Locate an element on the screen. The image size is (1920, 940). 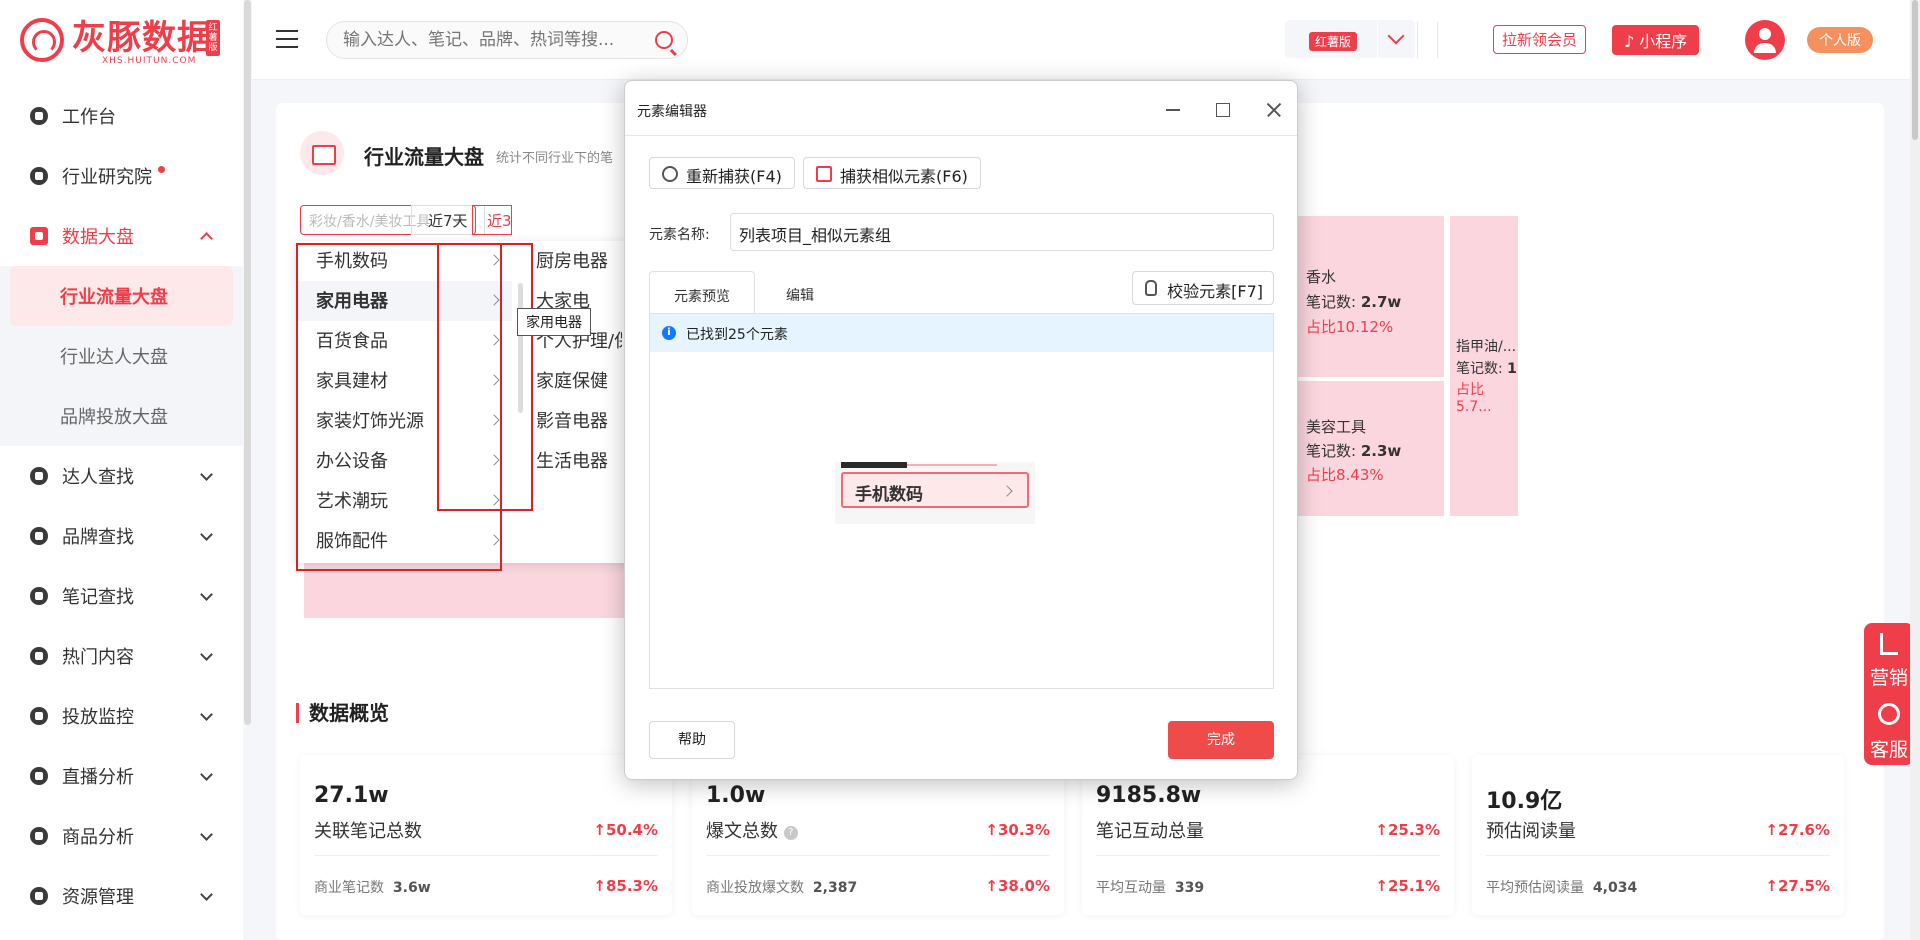
logo-domain: XHS.HUITUN.COM is located at coordinates (149, 61).